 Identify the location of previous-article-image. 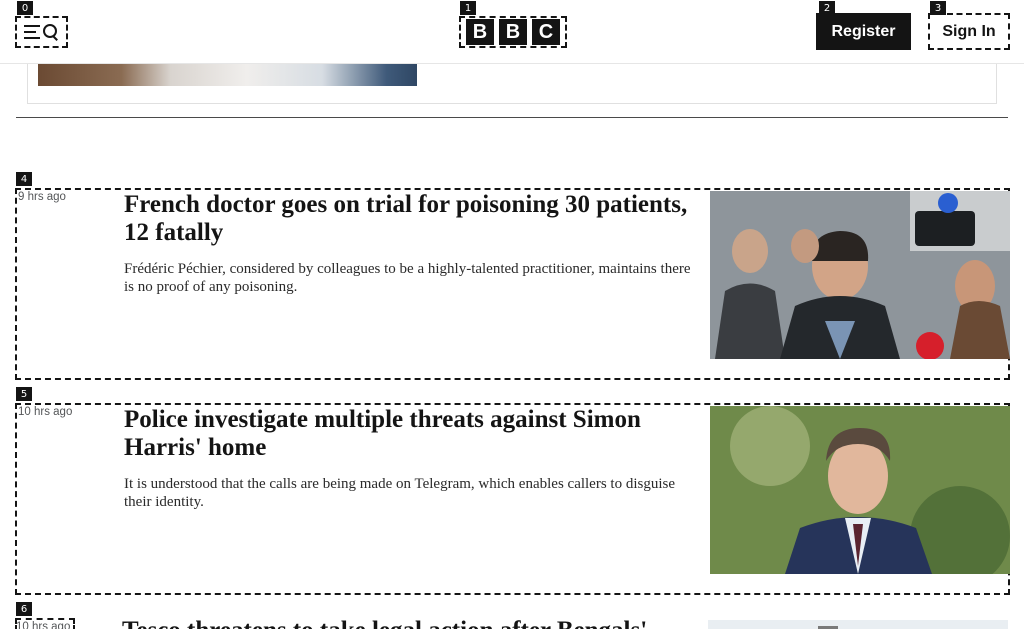
(227, 75).